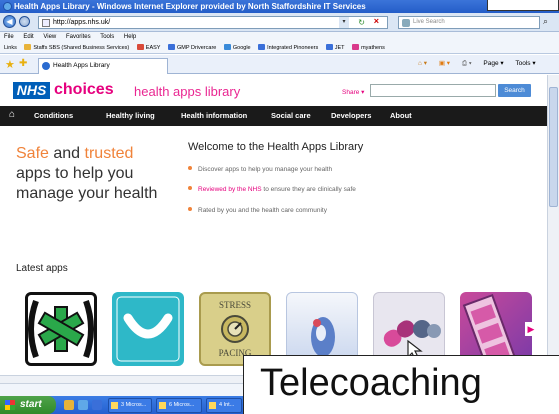  I want to click on hero-line-3: manage your health, so click(87, 193).